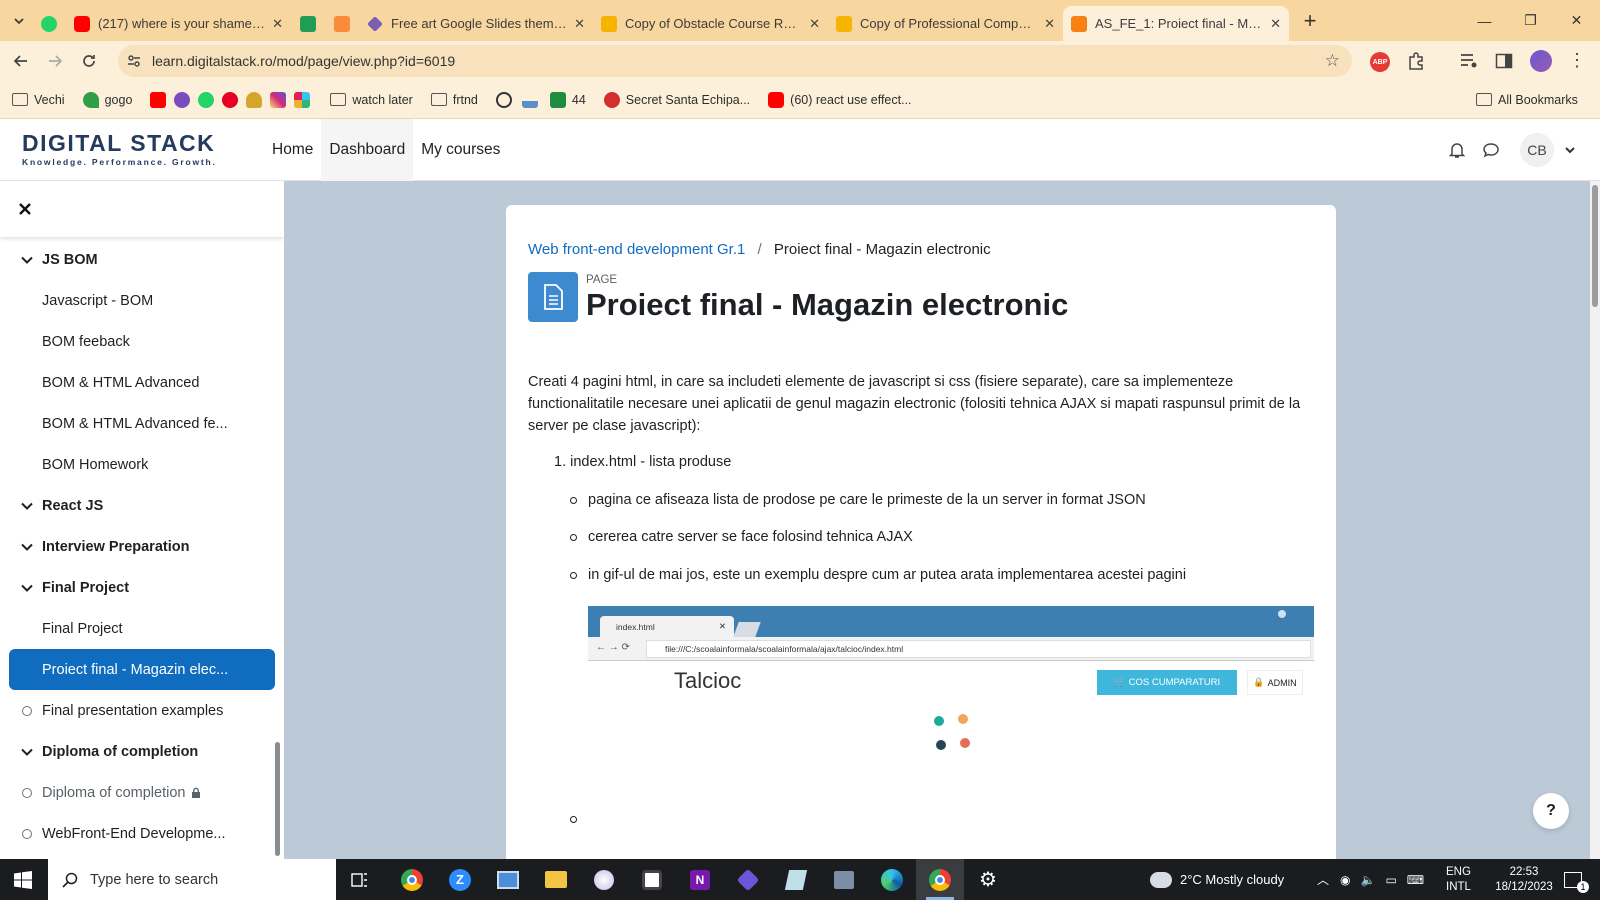 This screenshot has height=900, width=1600. I want to click on tab-obstacle: Copy of Obstacle Course Race F ✕, so click(710, 24).